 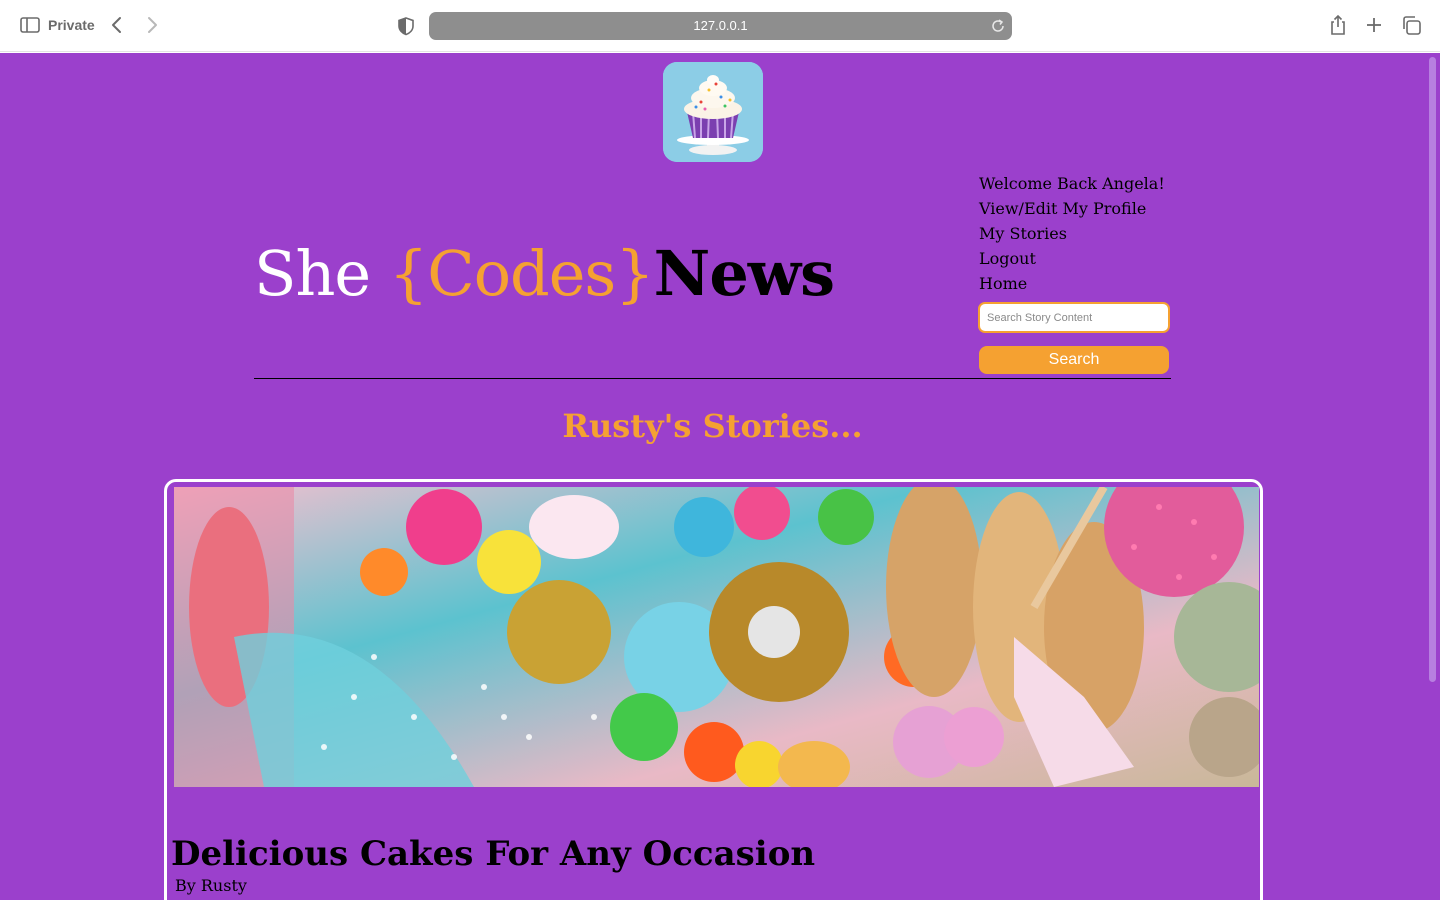 What do you see at coordinates (211, 885) in the screenshot?
I see `story-author: By Rusty` at bounding box center [211, 885].